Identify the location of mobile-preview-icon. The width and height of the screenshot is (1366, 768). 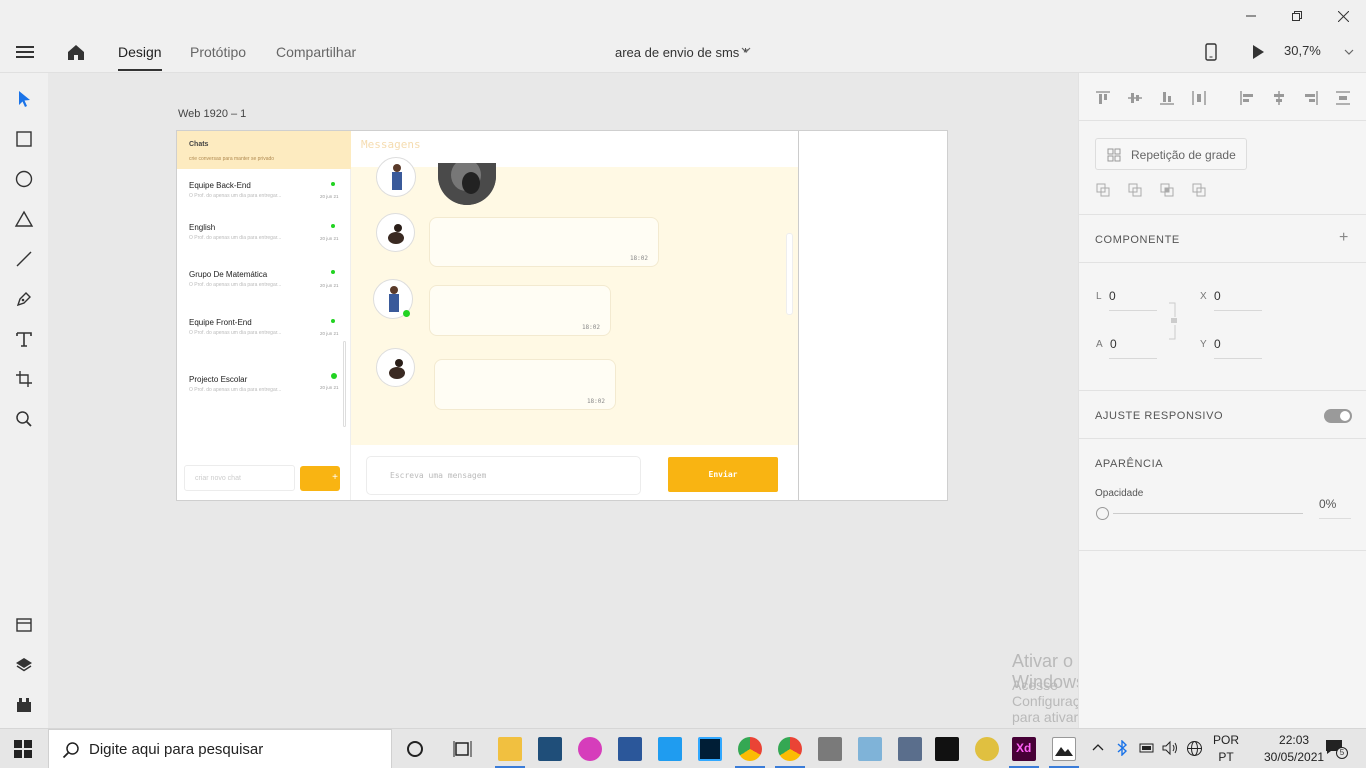
(1211, 52).